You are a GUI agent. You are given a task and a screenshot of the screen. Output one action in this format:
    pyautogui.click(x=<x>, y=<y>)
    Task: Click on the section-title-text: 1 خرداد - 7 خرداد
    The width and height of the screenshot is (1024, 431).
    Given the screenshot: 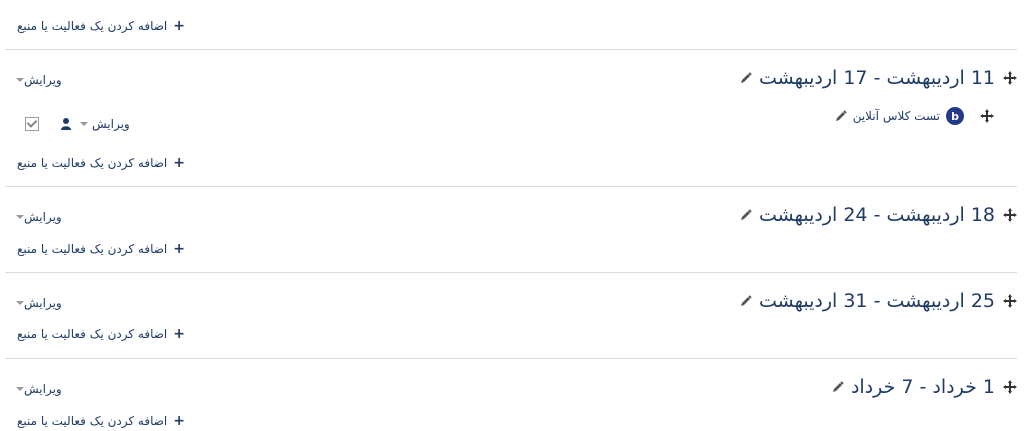 What is the action you would take?
    pyautogui.click(x=922, y=387)
    